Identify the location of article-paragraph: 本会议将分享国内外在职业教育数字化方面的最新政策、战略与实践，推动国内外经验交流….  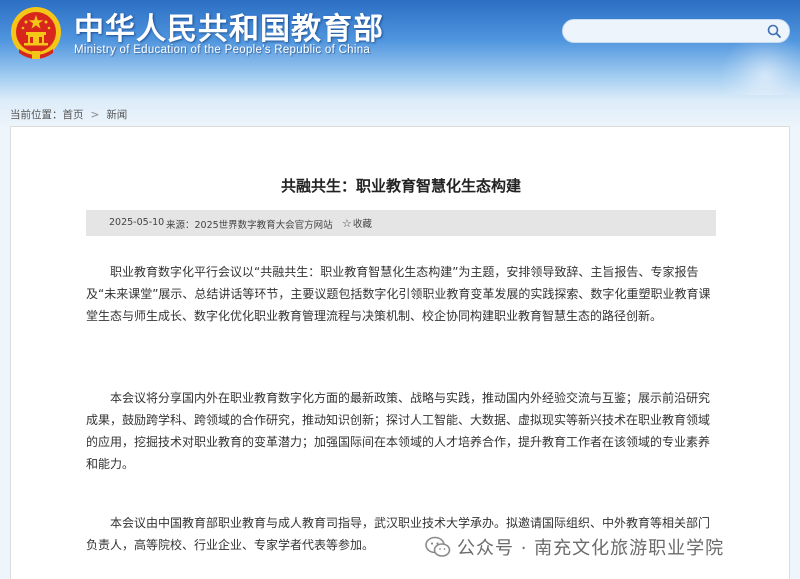
(398, 431).